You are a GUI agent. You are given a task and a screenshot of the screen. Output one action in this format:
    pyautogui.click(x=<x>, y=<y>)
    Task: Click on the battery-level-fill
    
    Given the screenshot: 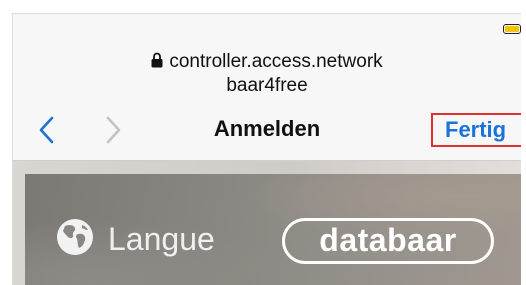 What is the action you would take?
    pyautogui.click(x=512, y=29)
    